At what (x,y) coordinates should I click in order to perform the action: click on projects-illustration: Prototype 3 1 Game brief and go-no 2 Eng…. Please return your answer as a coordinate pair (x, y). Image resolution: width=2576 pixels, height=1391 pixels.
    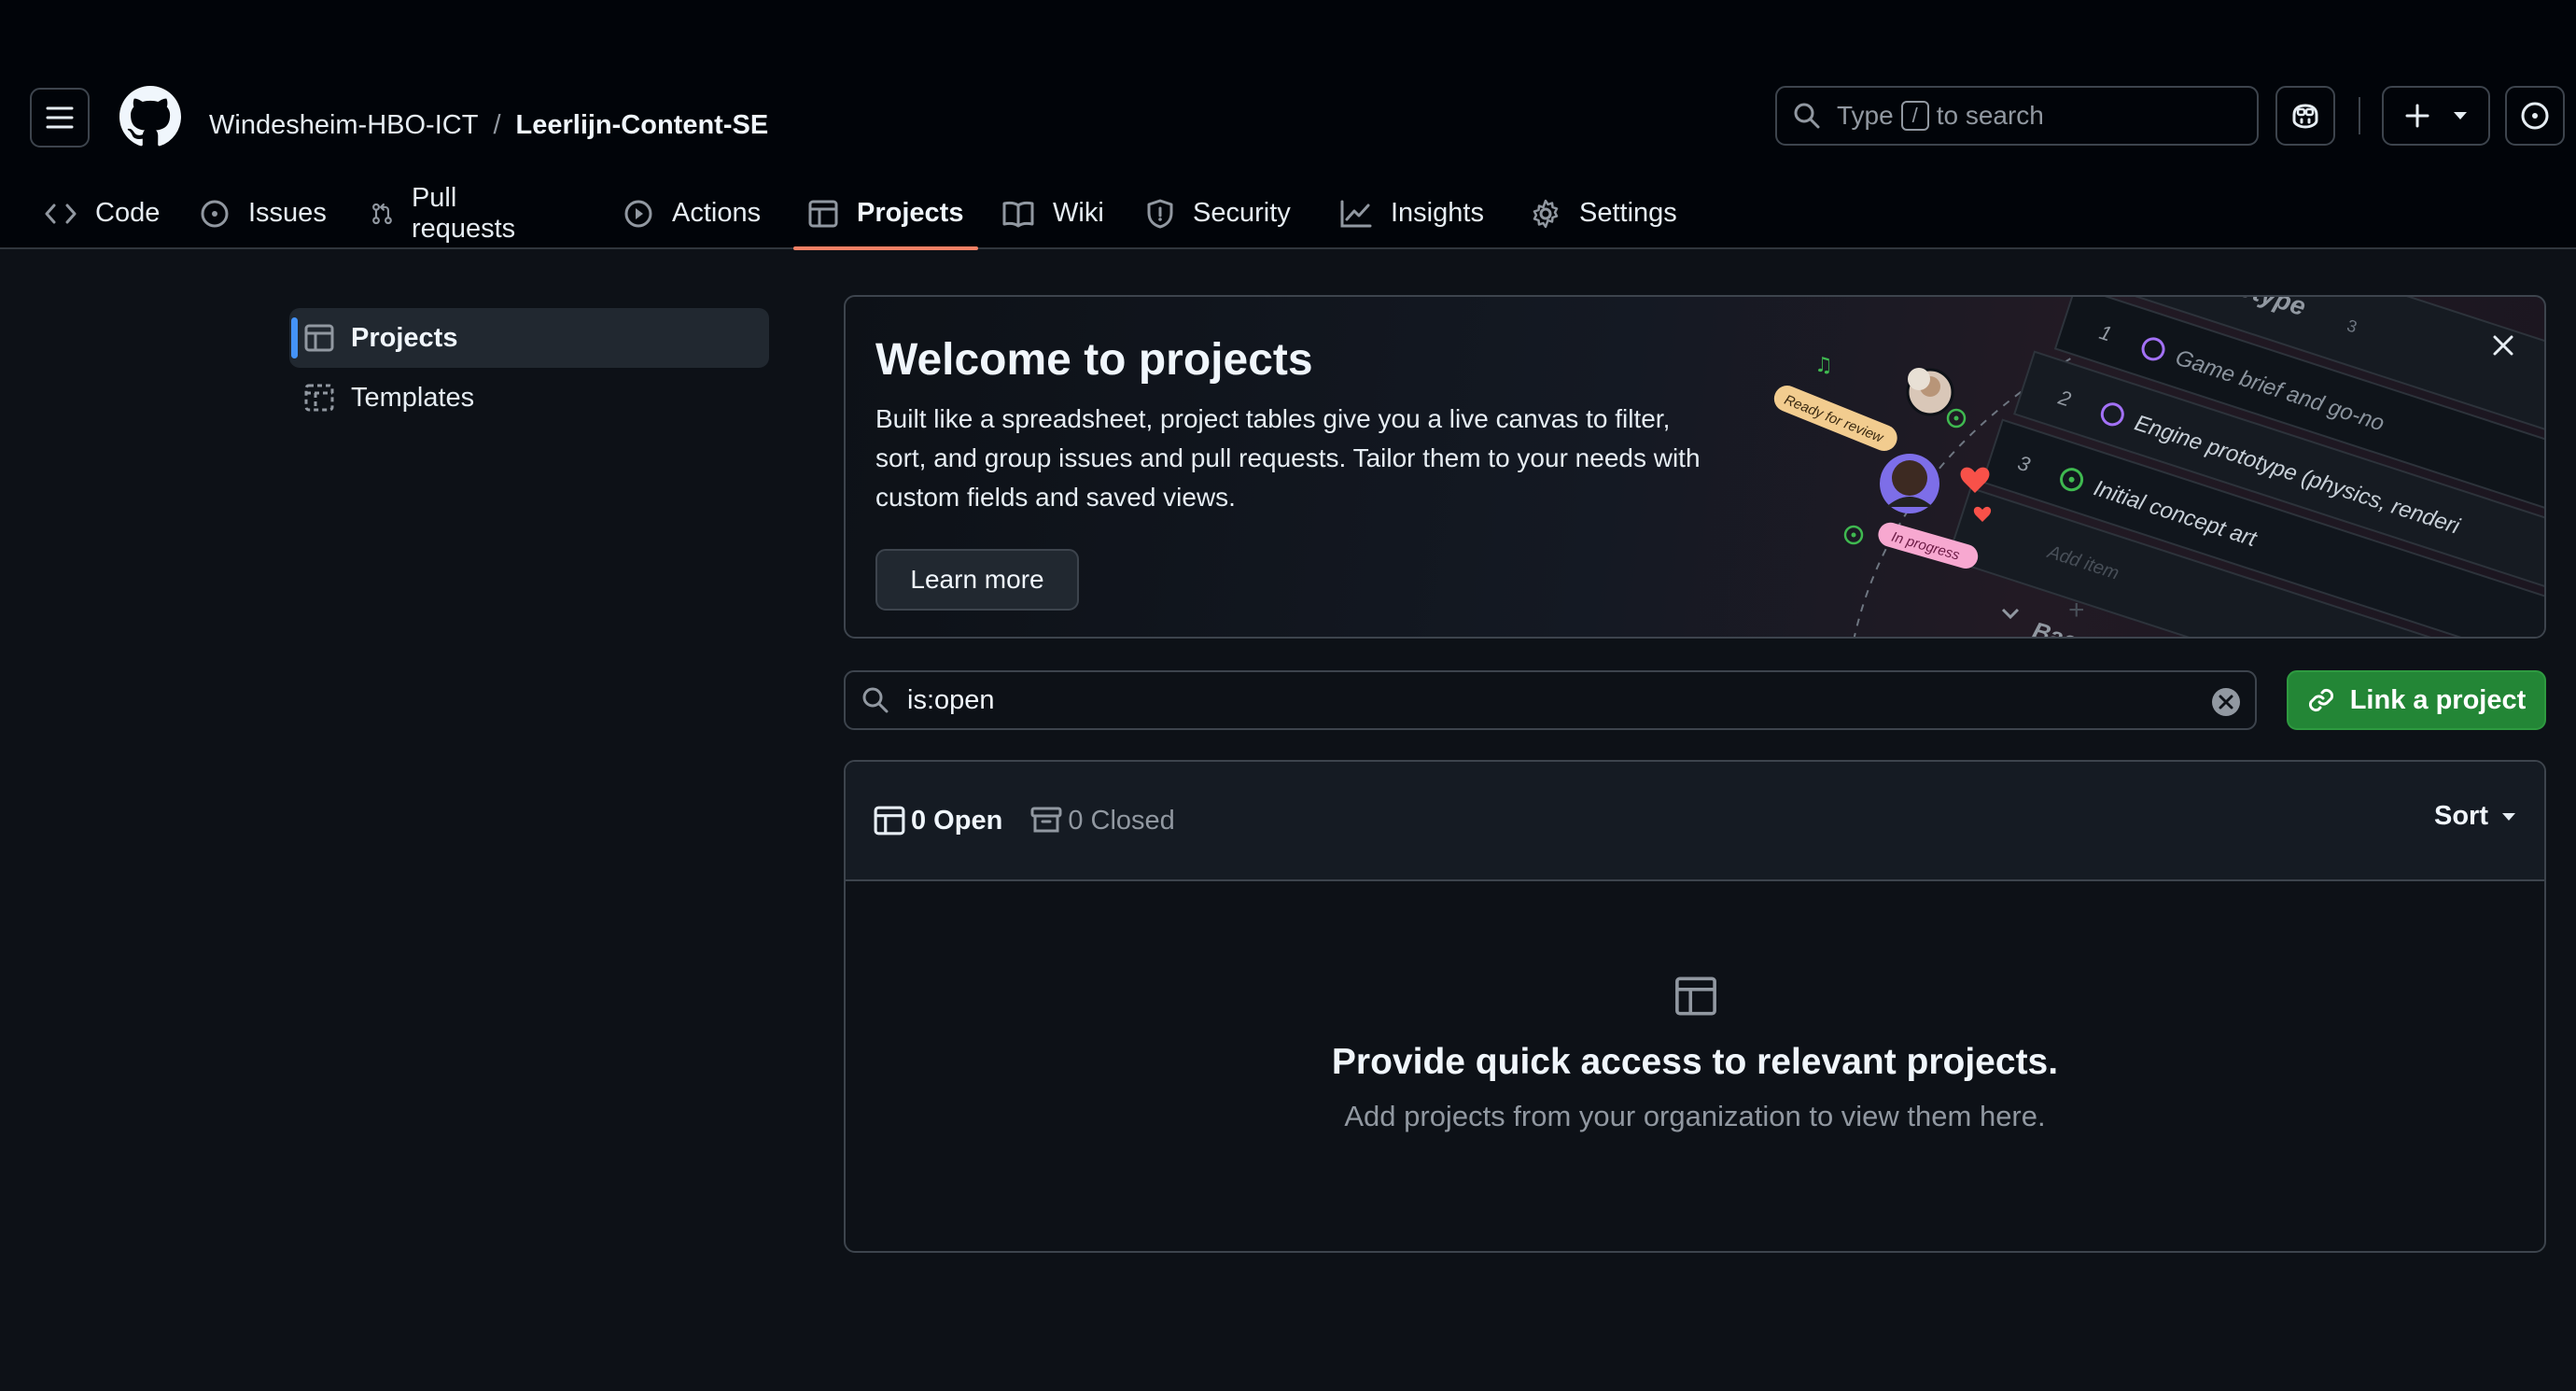
    Looking at the image, I should click on (2158, 467).